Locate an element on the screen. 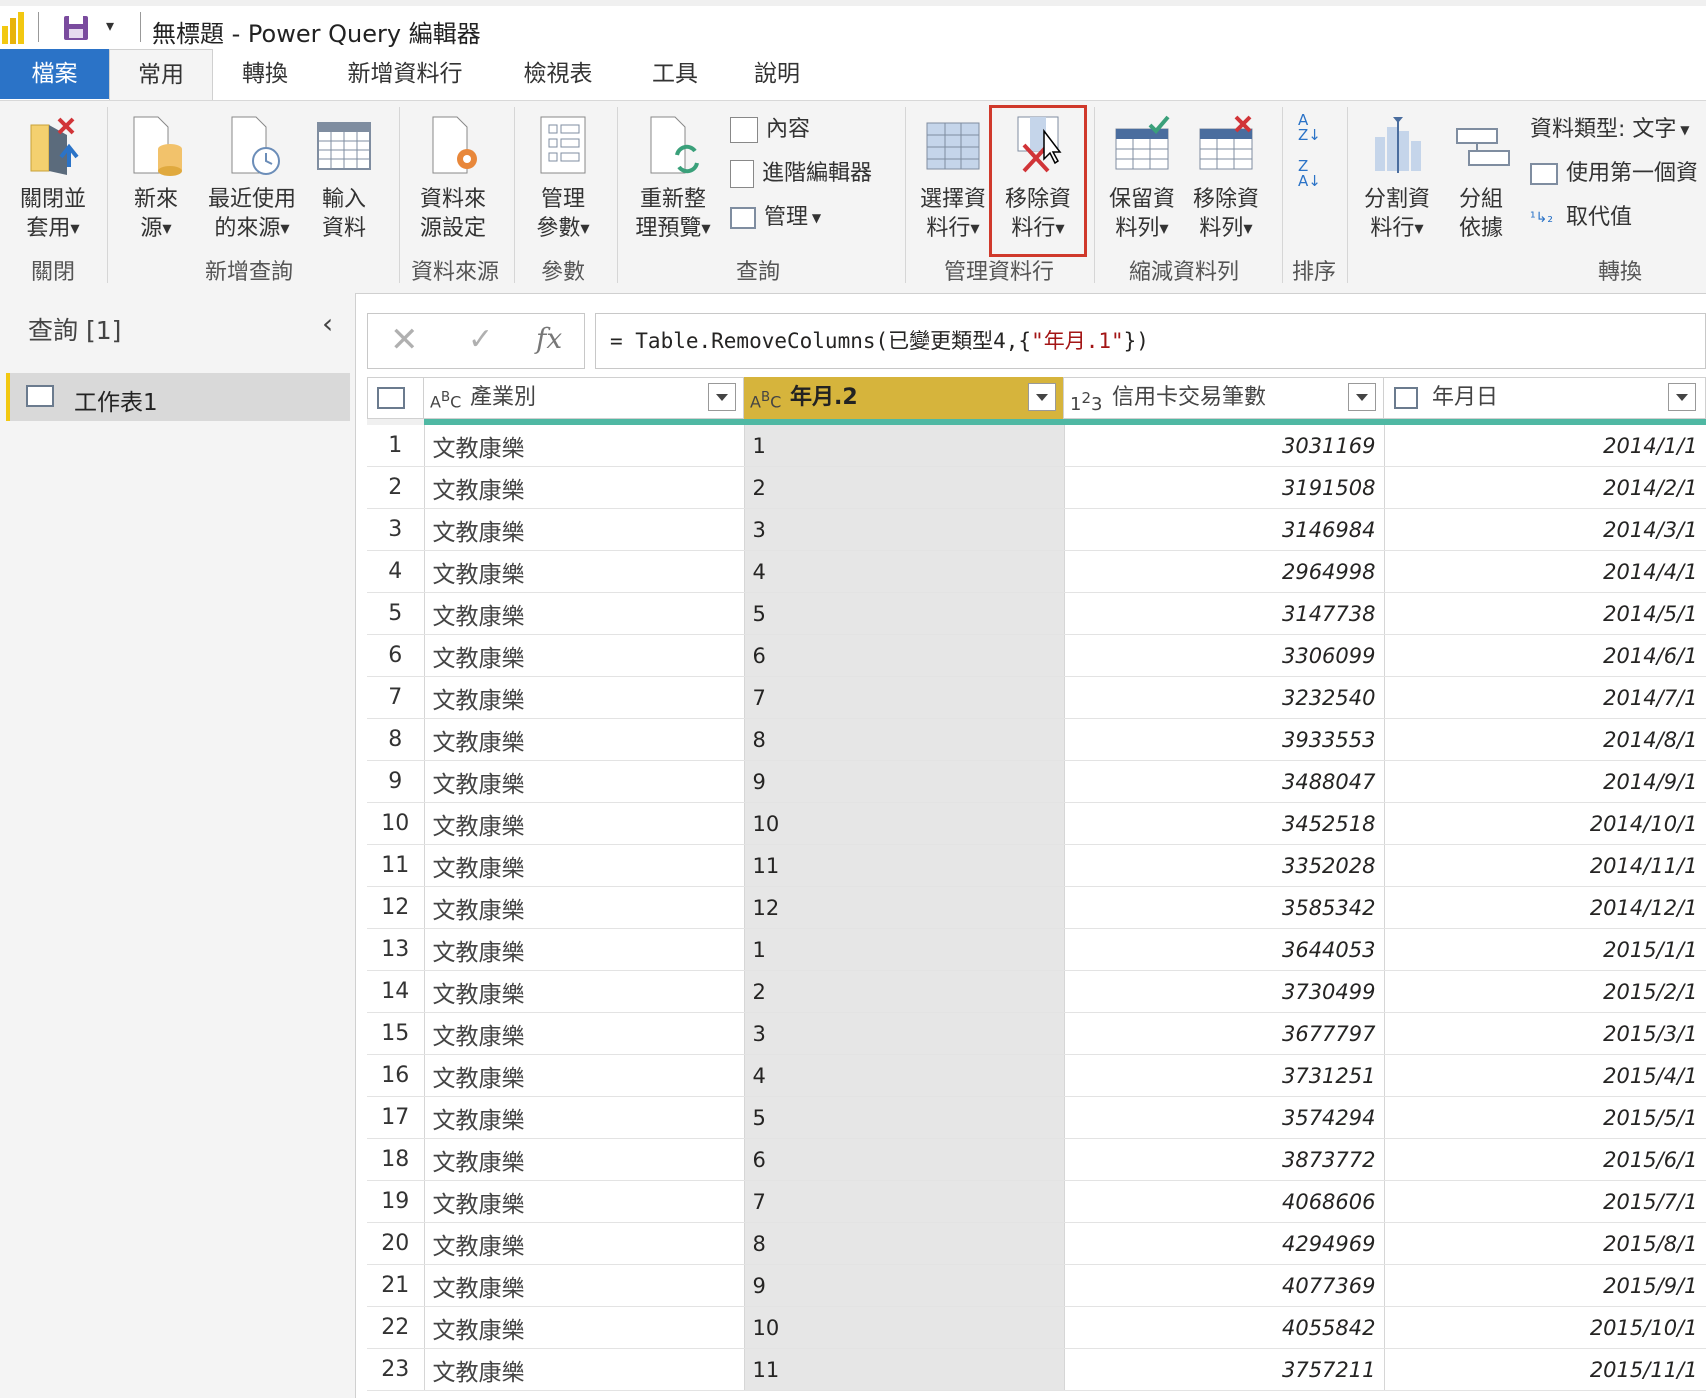  keep-rows-button: 保留資 料列▼ is located at coordinates (1142, 179).